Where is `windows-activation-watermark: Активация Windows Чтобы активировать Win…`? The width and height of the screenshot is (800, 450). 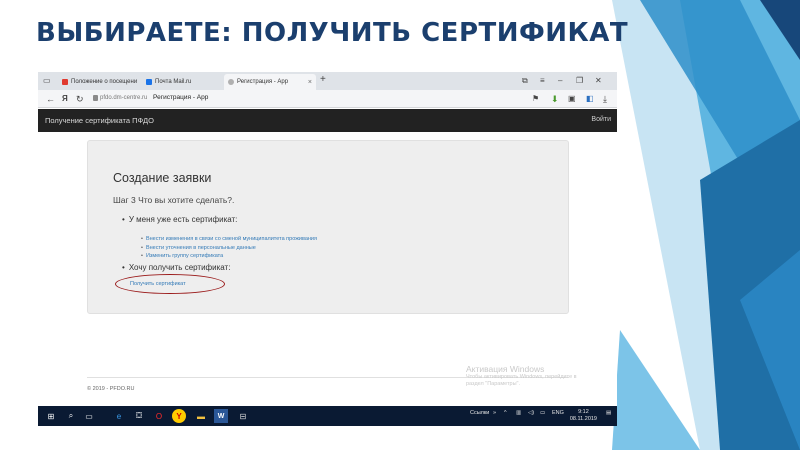 windows-activation-watermark: Активация Windows Чтобы активировать Win… is located at coordinates (521, 375).